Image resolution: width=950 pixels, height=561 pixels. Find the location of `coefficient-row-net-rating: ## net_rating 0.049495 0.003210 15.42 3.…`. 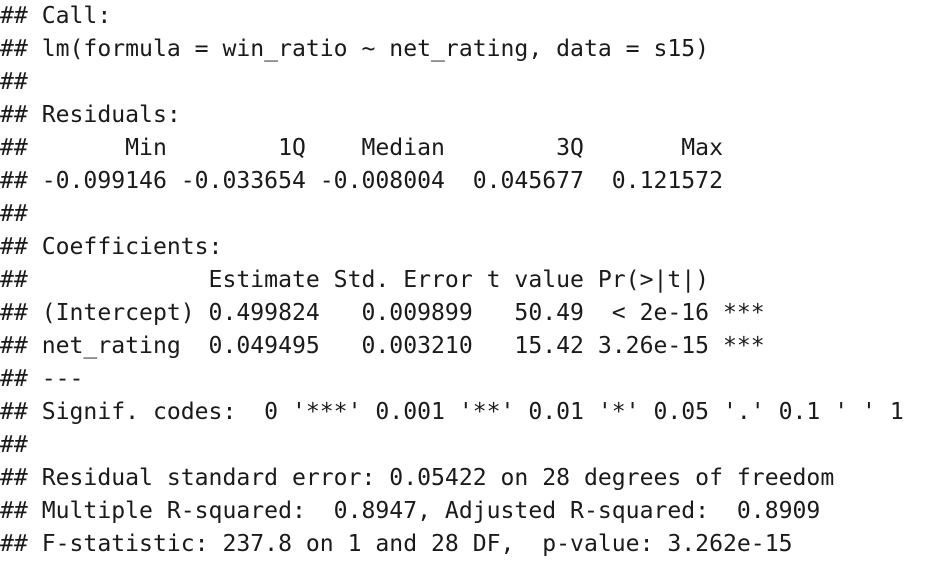

coefficient-row-net-rating: ## net_rating 0.049495 0.003210 15.42 3.… is located at coordinates (382, 346).